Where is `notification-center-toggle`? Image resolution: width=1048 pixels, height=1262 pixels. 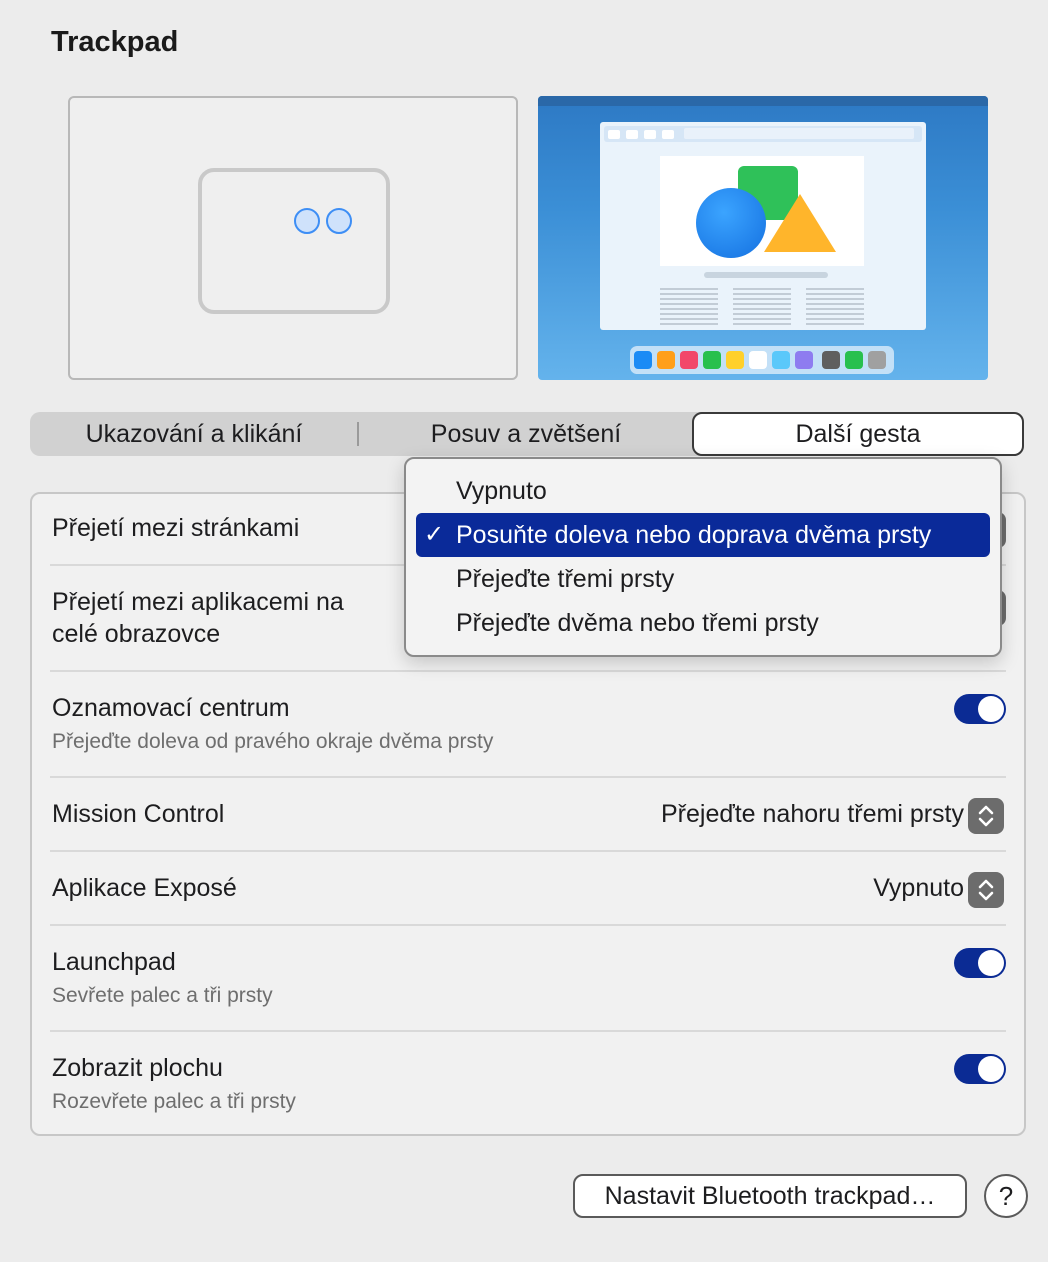 notification-center-toggle is located at coordinates (980, 709).